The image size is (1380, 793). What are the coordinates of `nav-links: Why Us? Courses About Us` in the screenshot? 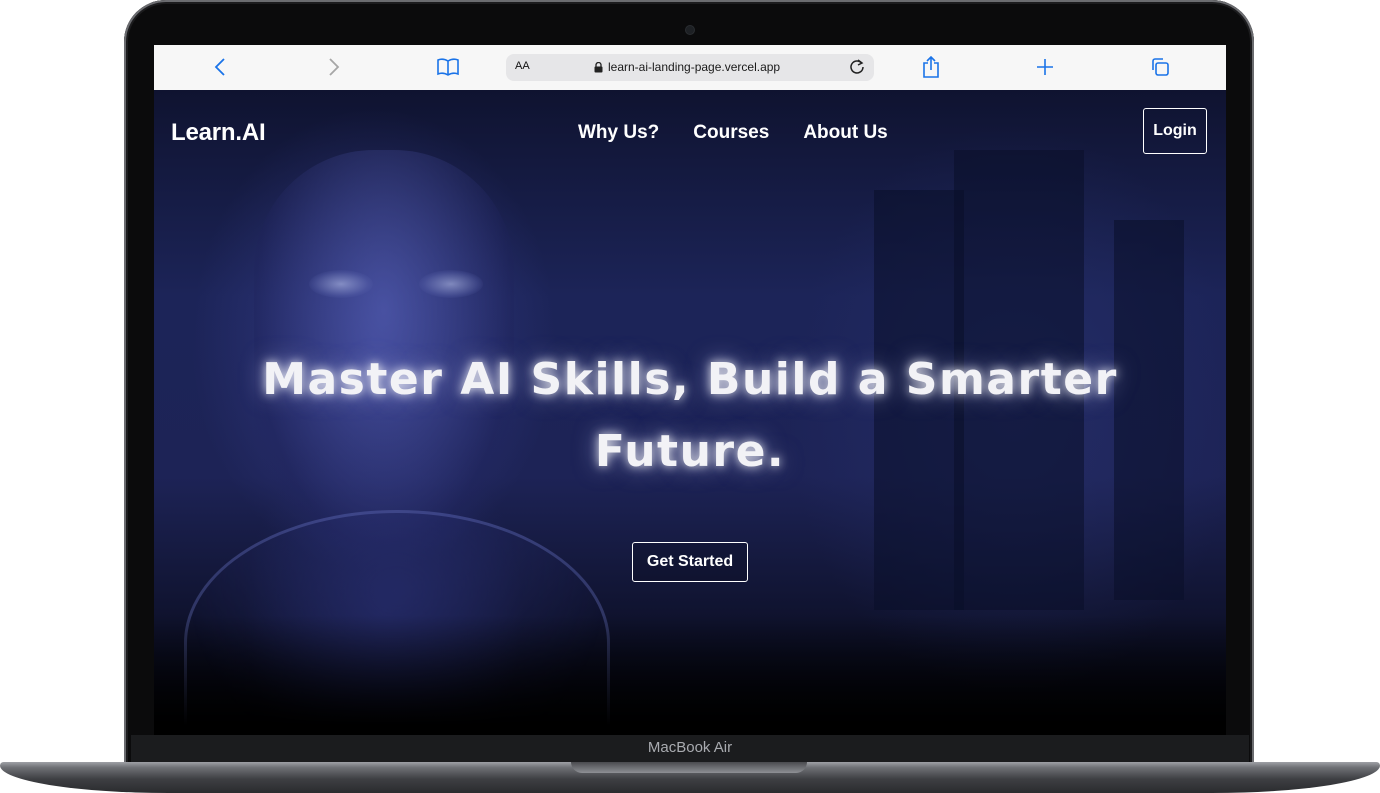 It's located at (733, 133).